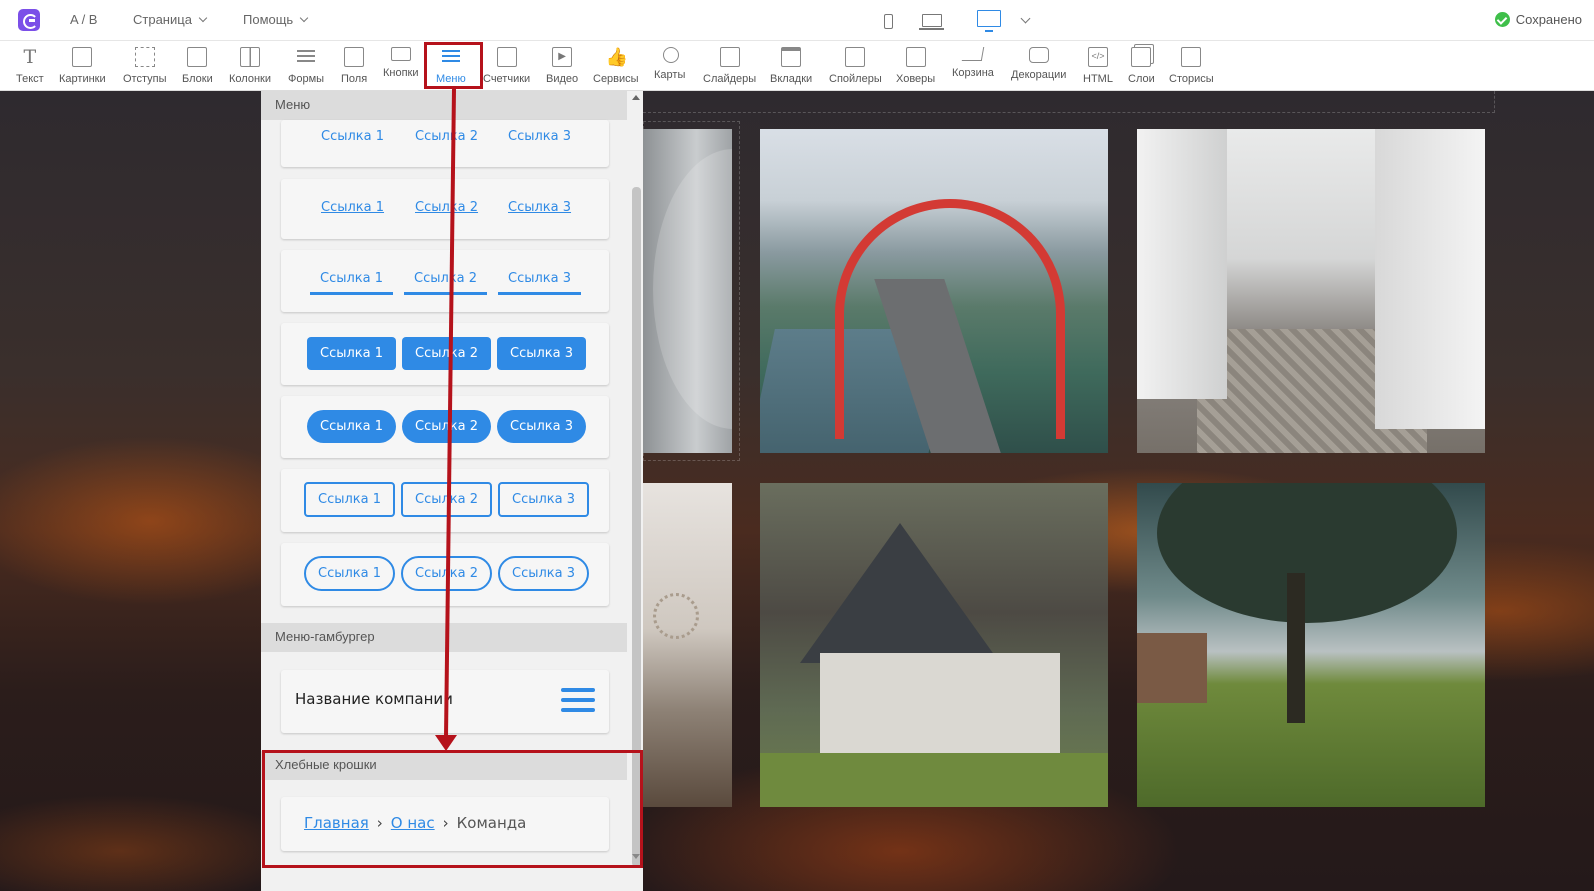 This screenshot has width=1594, height=891. I want to click on annotation-arrow-line, so click(450, 413).